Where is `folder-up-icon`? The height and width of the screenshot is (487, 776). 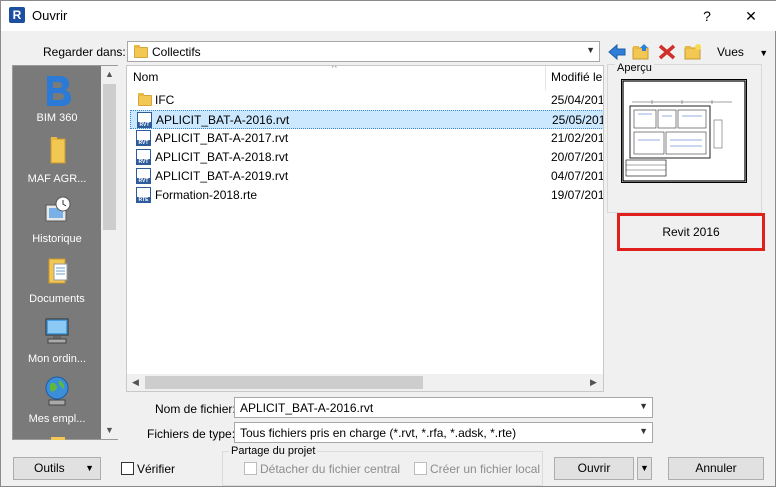 folder-up-icon is located at coordinates (640, 52).